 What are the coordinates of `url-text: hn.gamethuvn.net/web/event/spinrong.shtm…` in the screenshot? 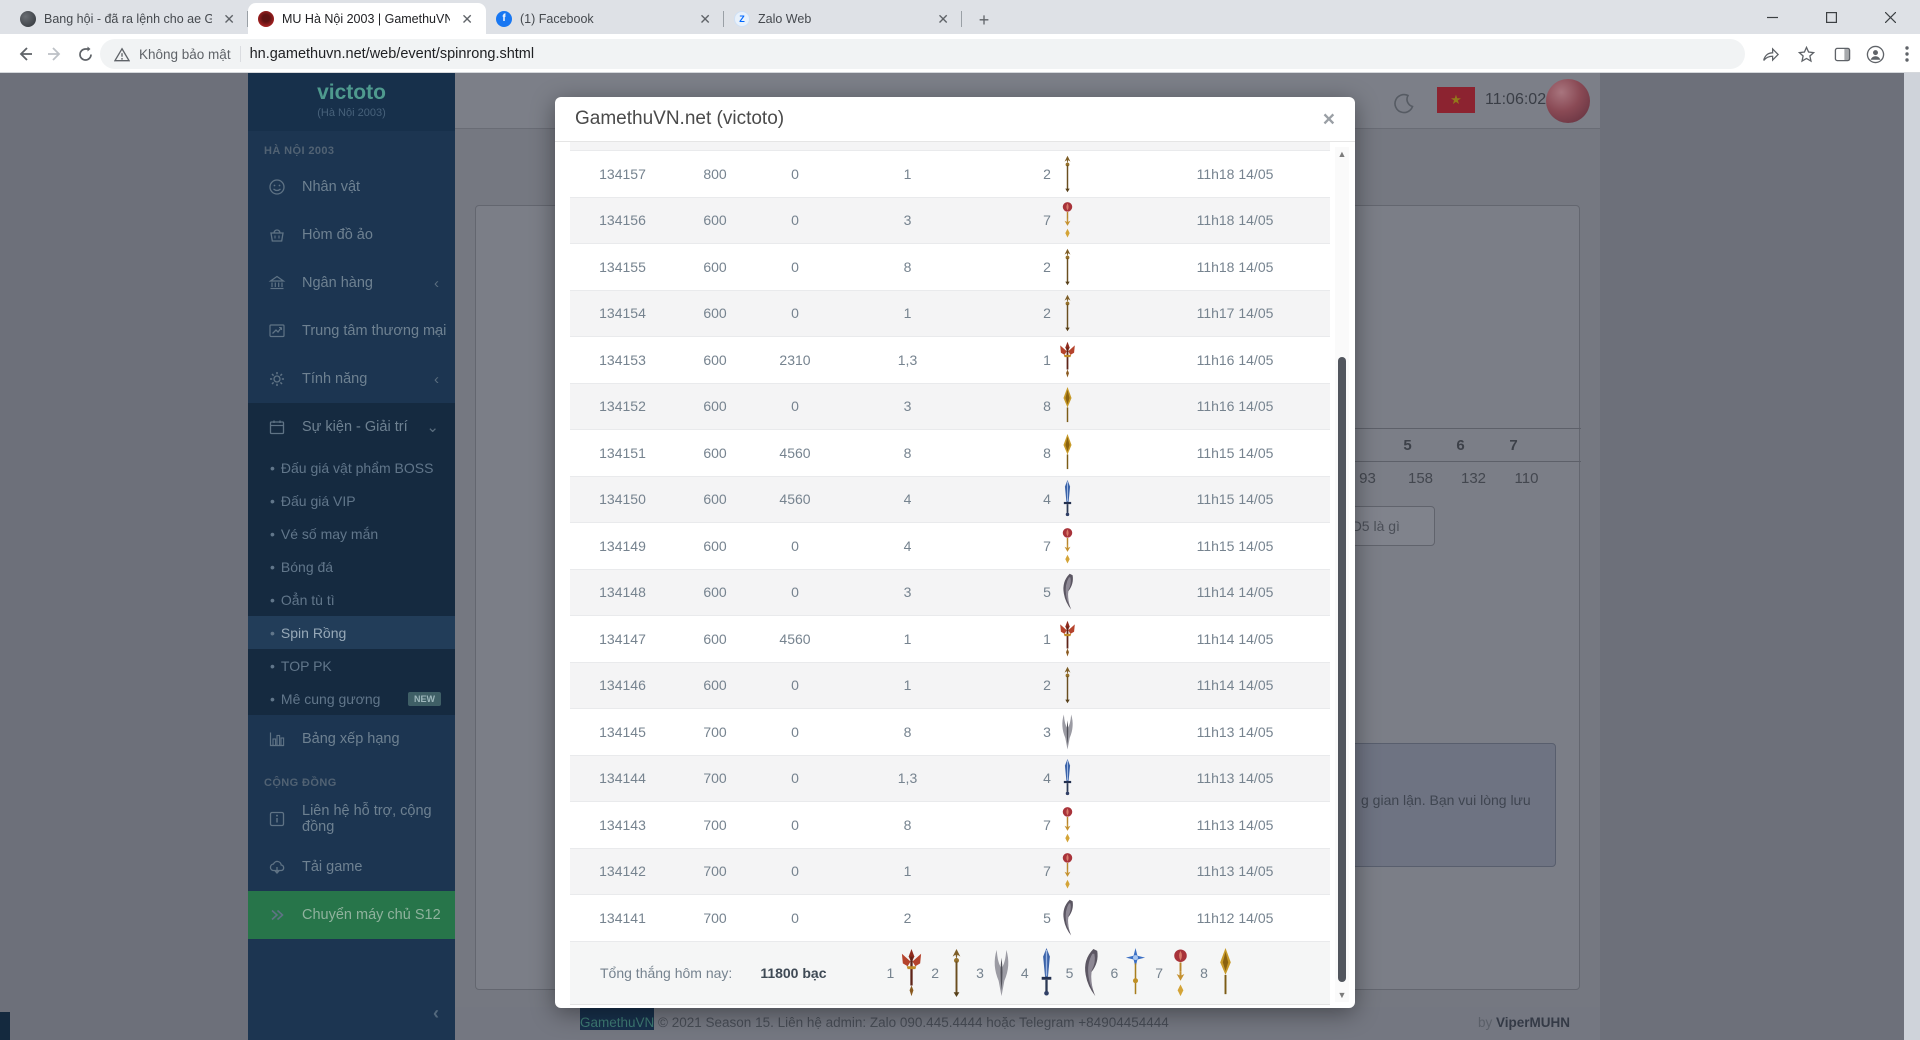 It's located at (392, 54).